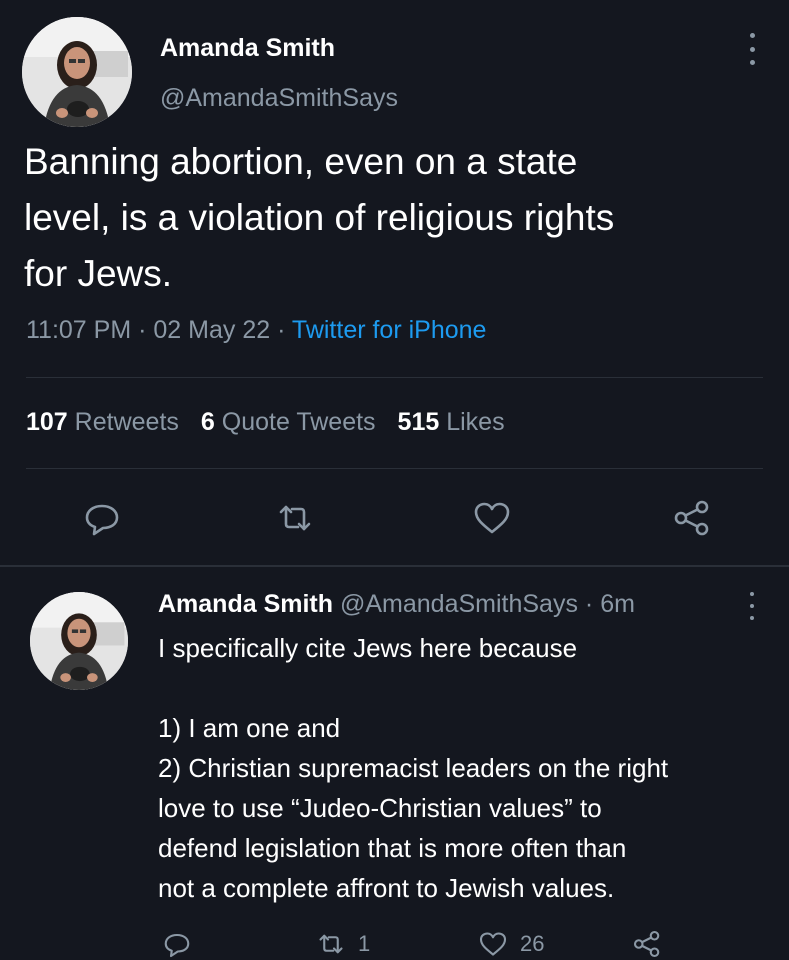  I want to click on tweet-date: 02 May 22, so click(212, 330).